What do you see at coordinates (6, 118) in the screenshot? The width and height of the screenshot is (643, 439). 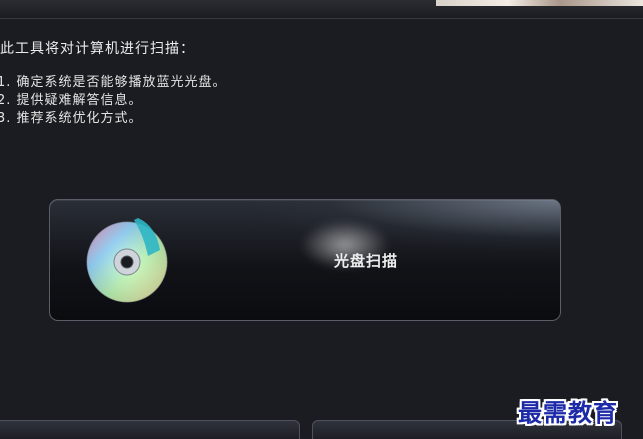 I see `list-item-number: 3.` at bounding box center [6, 118].